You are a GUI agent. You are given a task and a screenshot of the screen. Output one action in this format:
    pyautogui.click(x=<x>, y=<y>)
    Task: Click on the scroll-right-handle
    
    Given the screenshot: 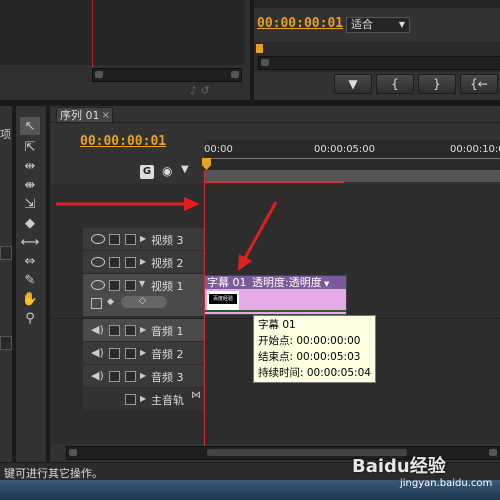 What is the action you would take?
    pyautogui.click(x=493, y=452)
    